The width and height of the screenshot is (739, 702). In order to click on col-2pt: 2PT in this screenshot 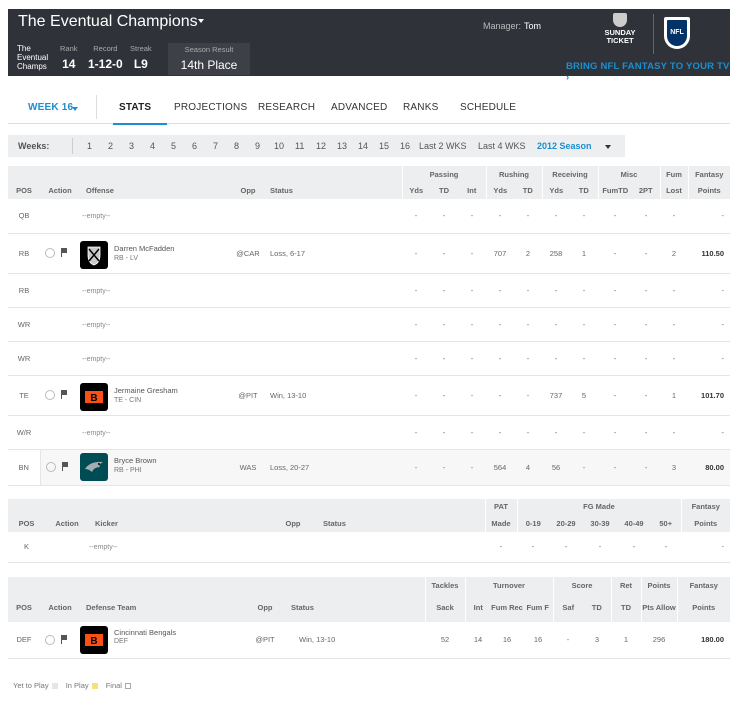, I will do `click(646, 190)`.